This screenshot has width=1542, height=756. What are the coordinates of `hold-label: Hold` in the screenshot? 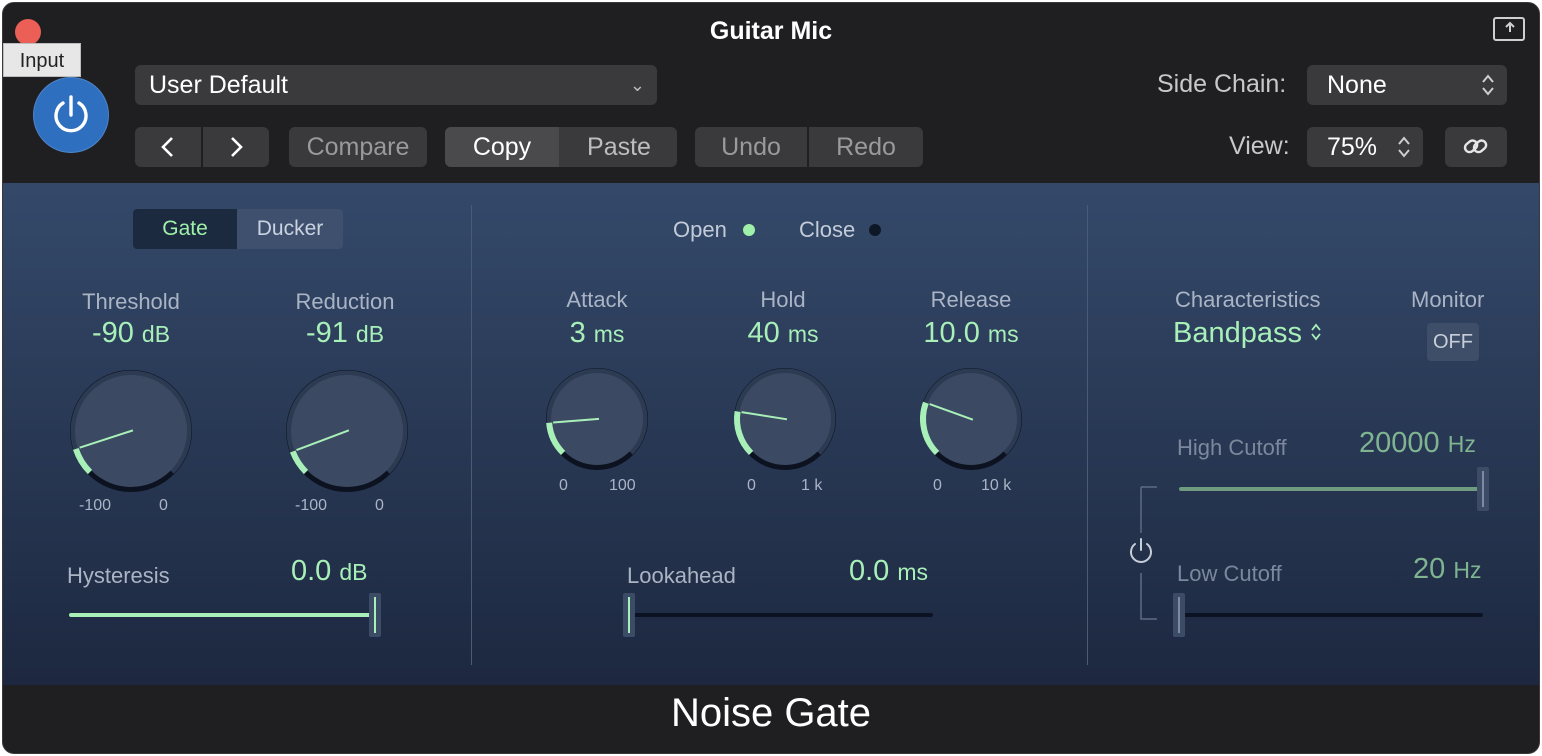 It's located at (783, 299).